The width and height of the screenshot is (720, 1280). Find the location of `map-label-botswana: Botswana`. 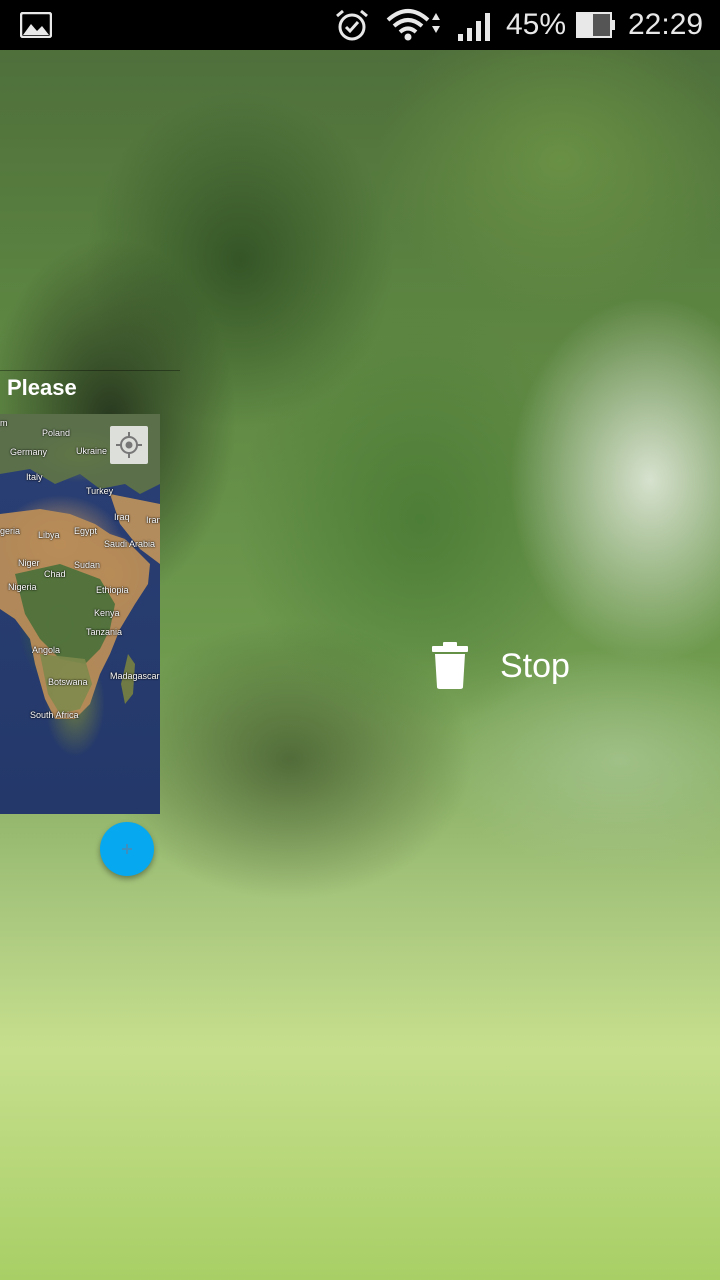

map-label-botswana: Botswana is located at coordinates (68, 682).